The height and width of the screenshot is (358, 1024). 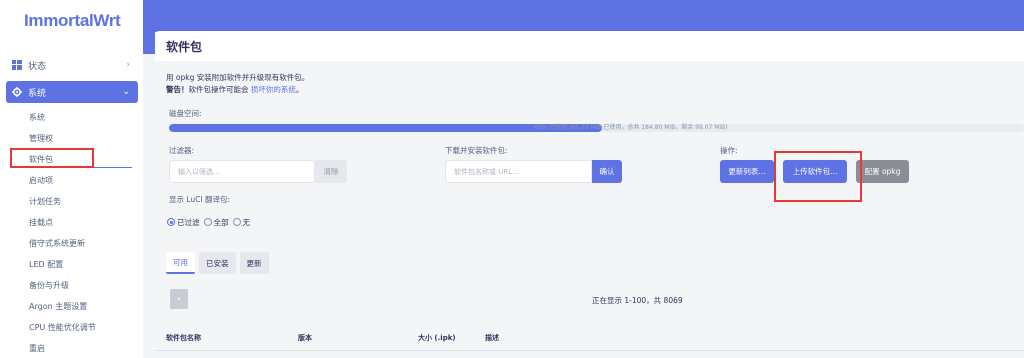 I want to click on actions-label: 操作:, so click(x=729, y=150).